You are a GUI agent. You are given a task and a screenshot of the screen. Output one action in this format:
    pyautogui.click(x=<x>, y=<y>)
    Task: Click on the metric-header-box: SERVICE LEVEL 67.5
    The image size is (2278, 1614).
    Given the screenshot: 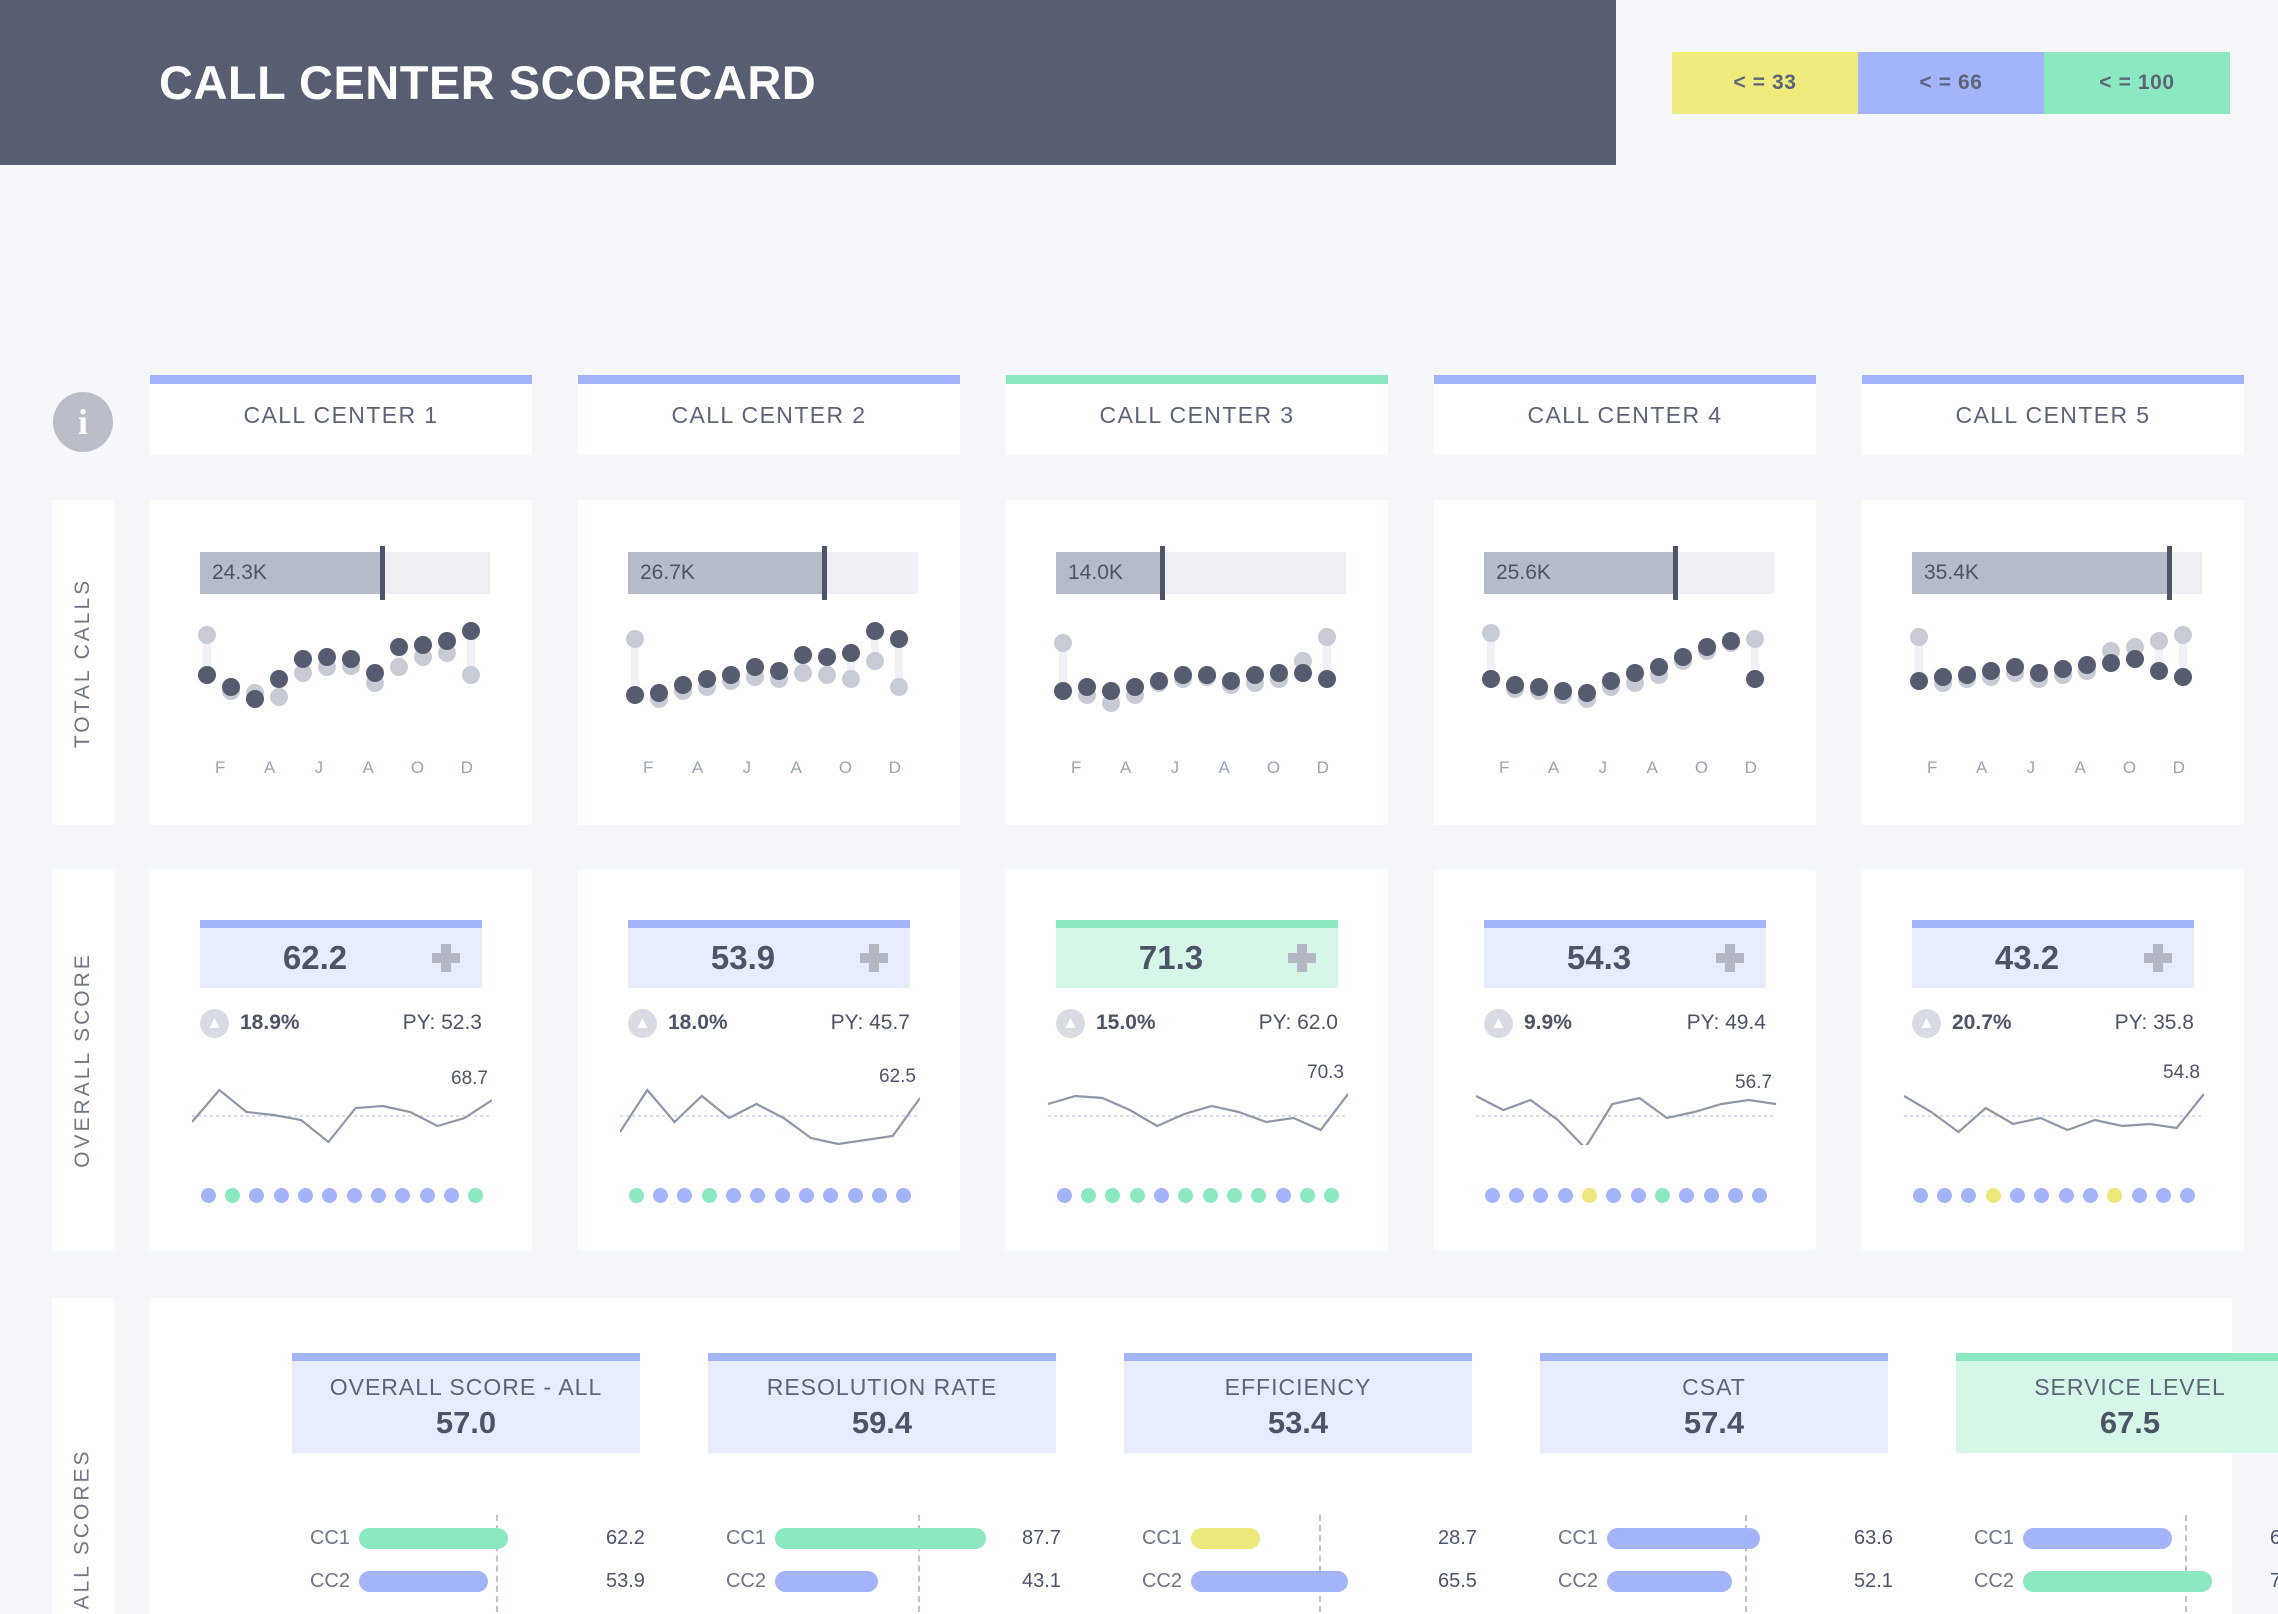 What is the action you would take?
    pyautogui.click(x=2117, y=1407)
    